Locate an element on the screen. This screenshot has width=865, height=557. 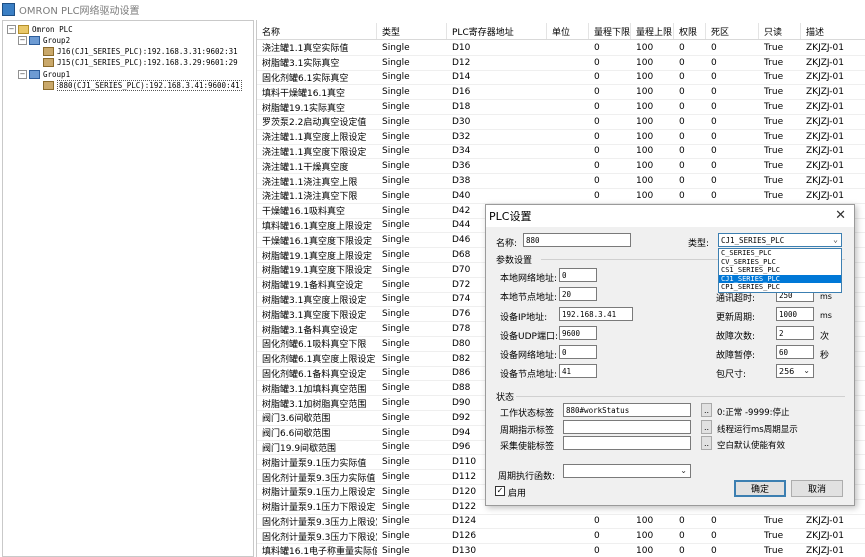
type-select: CJ1_SERIES_PLC ⌄ is located at coordinates (780, 240).